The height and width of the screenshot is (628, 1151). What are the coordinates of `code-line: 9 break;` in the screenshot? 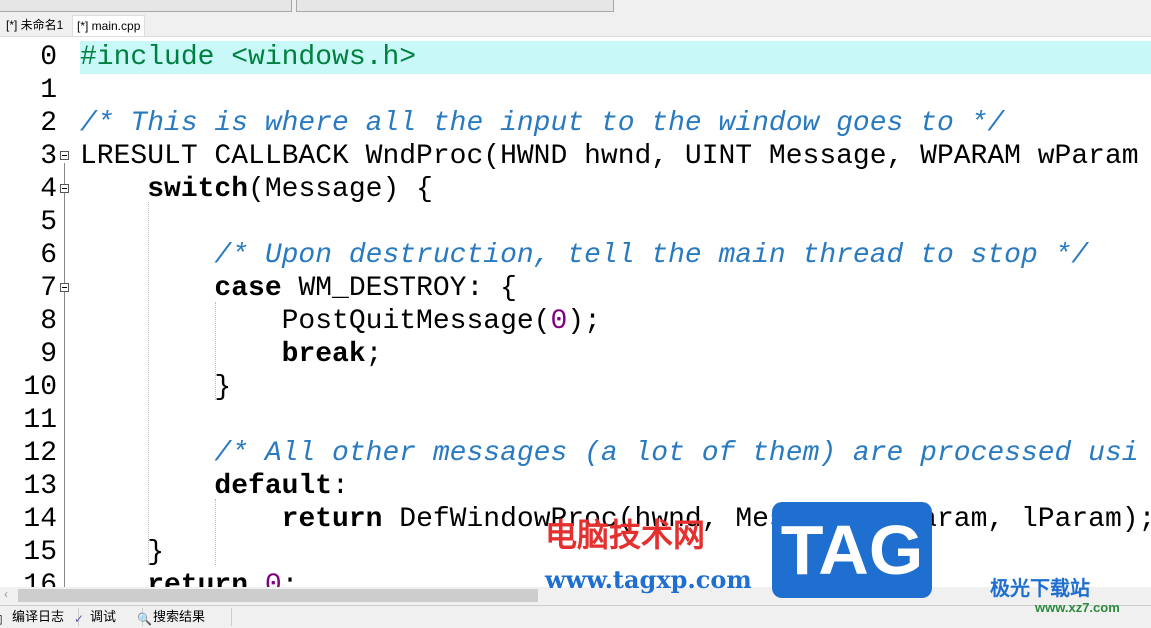 It's located at (575, 354).